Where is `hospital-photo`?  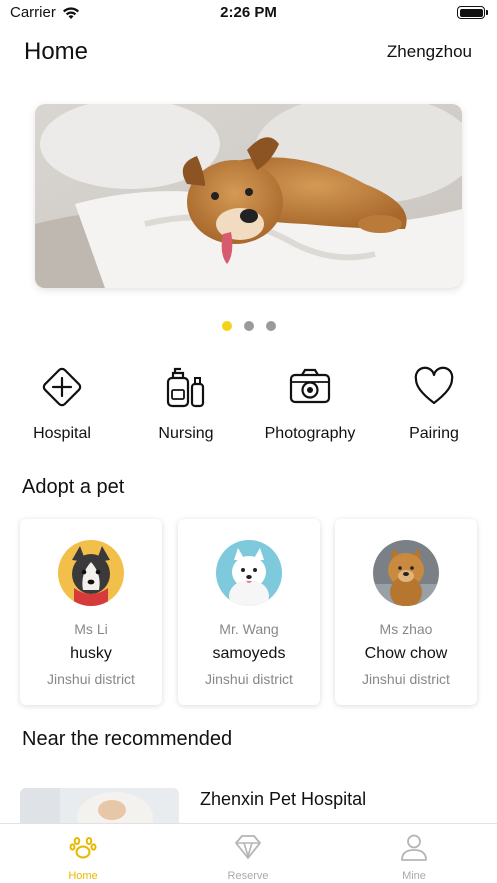
hospital-photo is located at coordinates (99, 808).